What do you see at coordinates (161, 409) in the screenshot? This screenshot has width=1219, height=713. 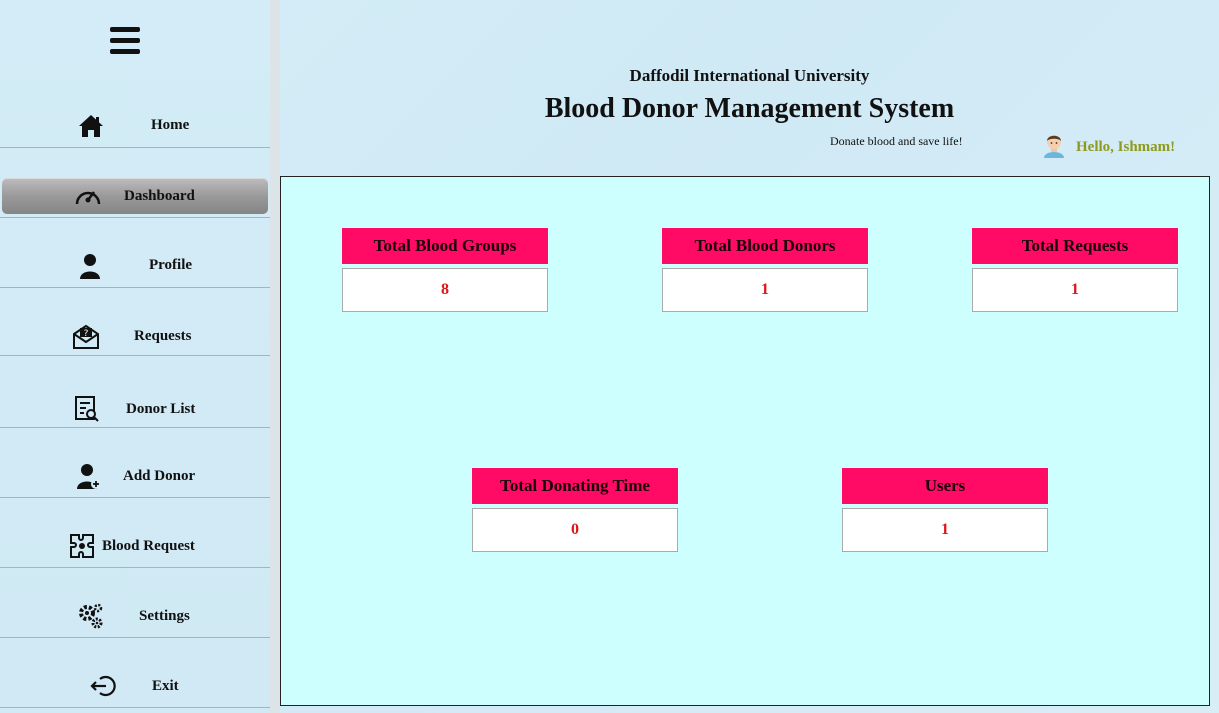 I see `sidebar-item-label: Donor List` at bounding box center [161, 409].